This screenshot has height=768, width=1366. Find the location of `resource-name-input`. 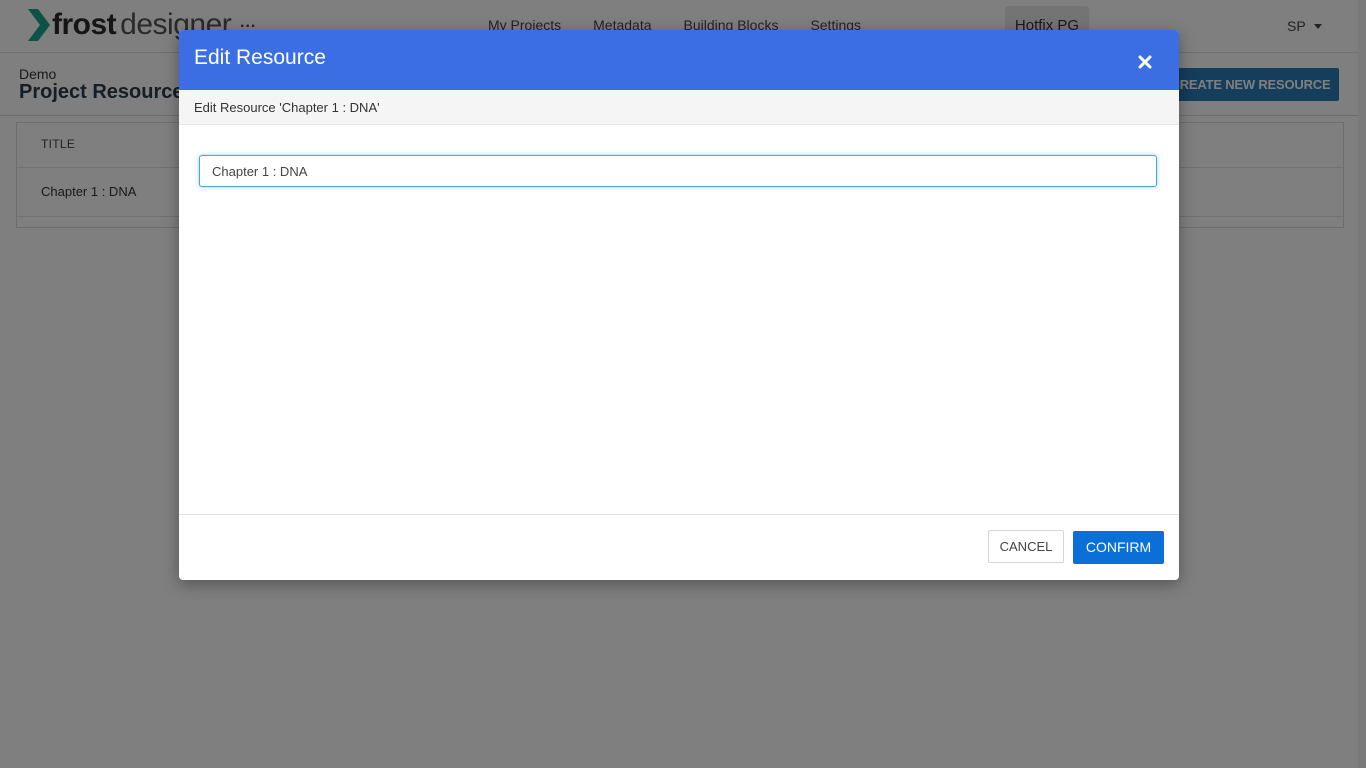

resource-name-input is located at coordinates (678, 171).